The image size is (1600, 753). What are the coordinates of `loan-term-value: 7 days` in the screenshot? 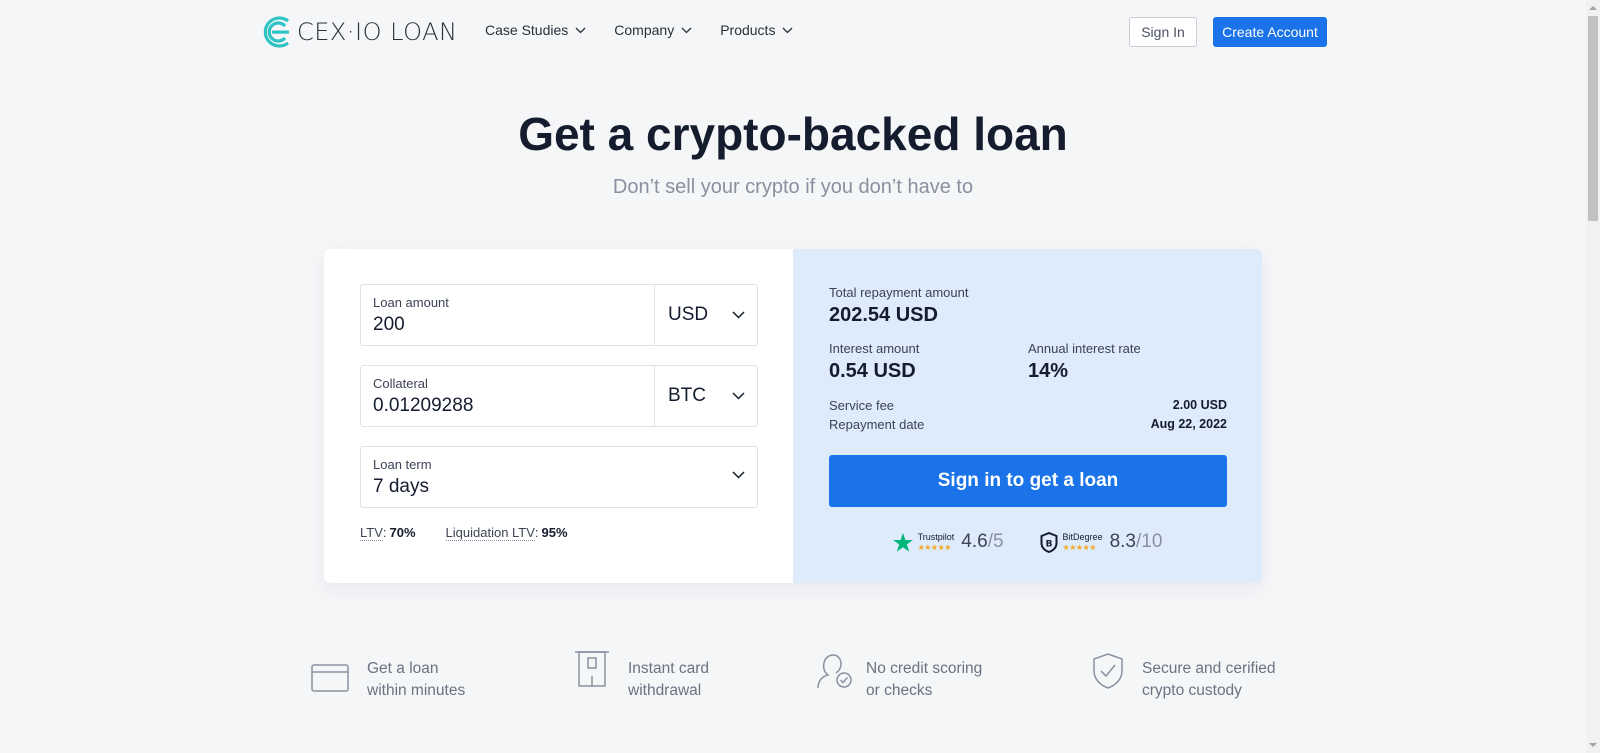 It's located at (401, 486).